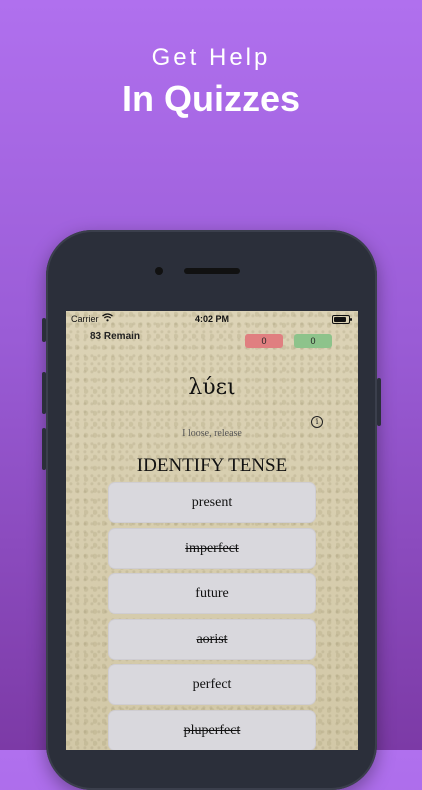 The image size is (422, 790). What do you see at coordinates (313, 341) in the screenshot?
I see `right-count-badge: 0` at bounding box center [313, 341].